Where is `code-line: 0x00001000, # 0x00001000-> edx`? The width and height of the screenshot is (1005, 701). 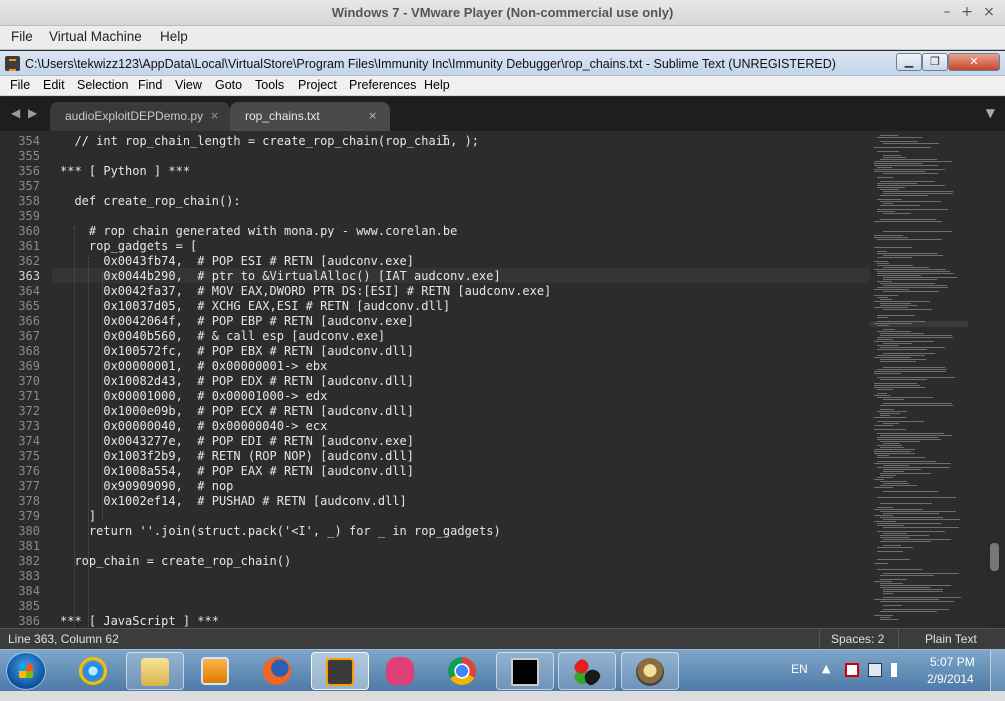 code-line: 0x00001000, # 0x00001000-> edx is located at coordinates (193, 396).